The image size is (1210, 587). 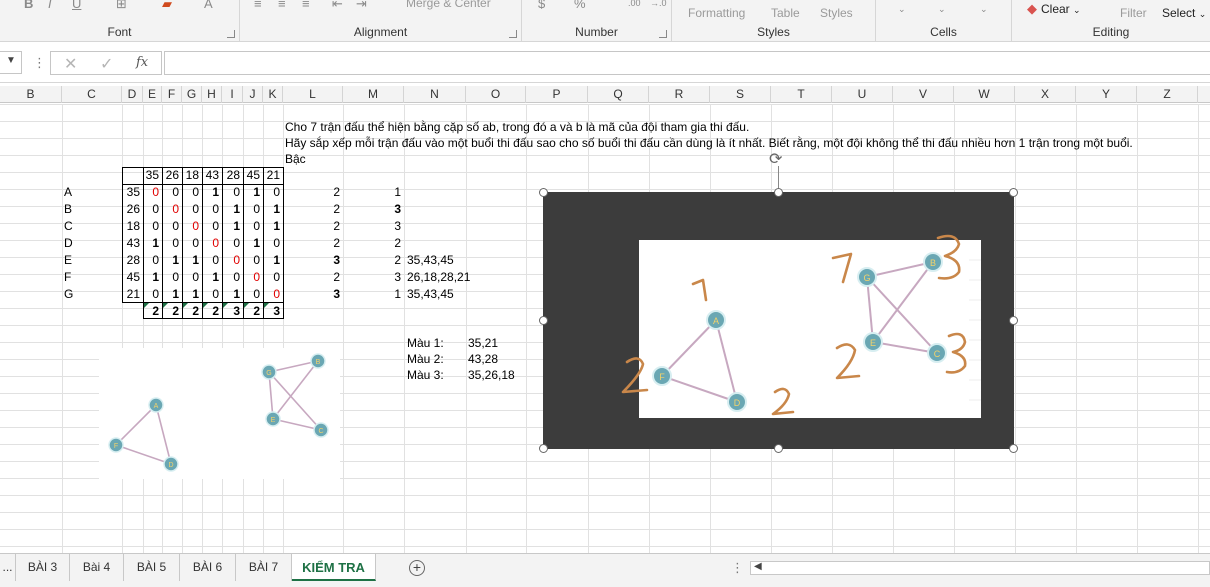 I want to click on enter-check-icon: ✓, so click(x=106, y=64).